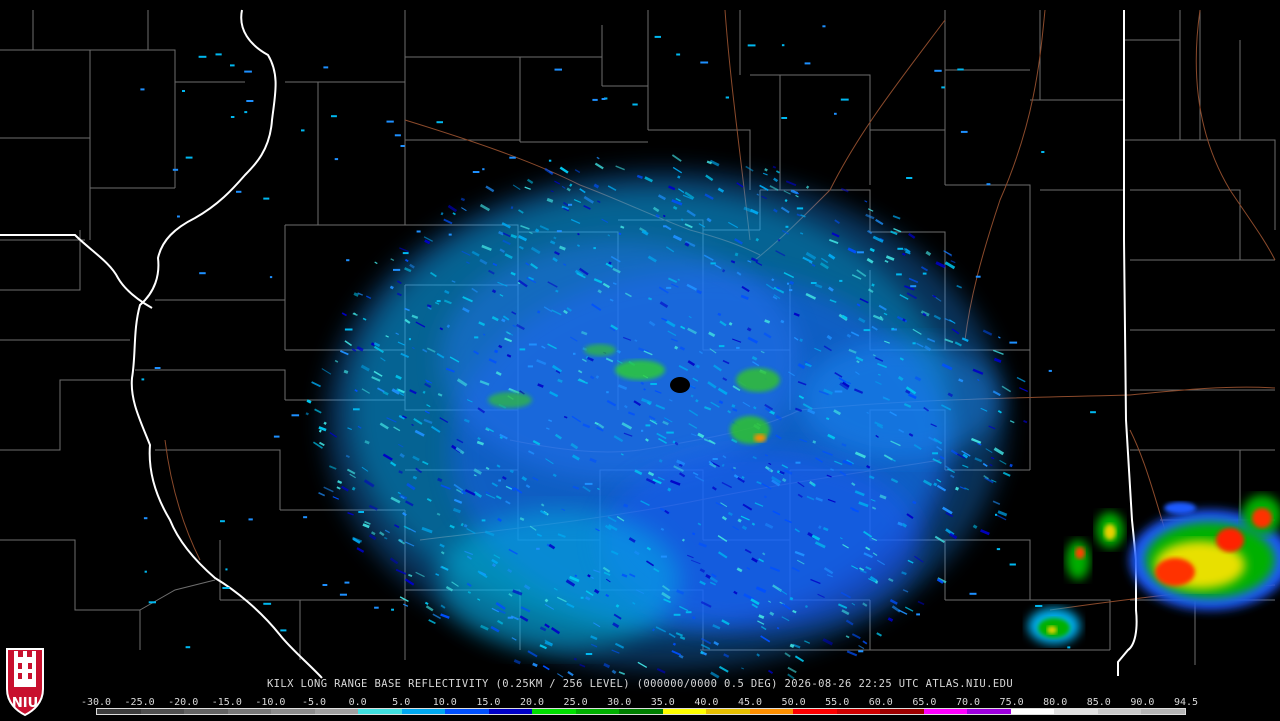 The height and width of the screenshot is (721, 1280). What do you see at coordinates (270, 702) in the screenshot?
I see `color-scale-tick-label: -10.0` at bounding box center [270, 702].